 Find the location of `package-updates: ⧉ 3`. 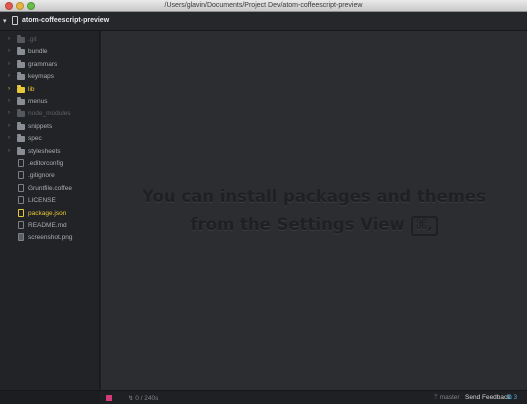

package-updates: ⧉ 3 is located at coordinates (512, 398).